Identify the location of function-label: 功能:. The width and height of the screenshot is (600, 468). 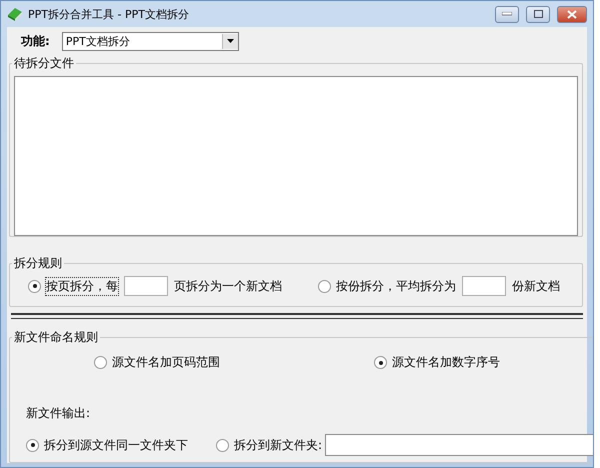
(35, 41).